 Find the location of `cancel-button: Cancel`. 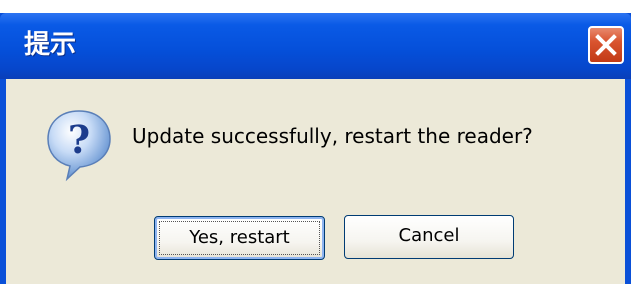

cancel-button: Cancel is located at coordinates (429, 237).